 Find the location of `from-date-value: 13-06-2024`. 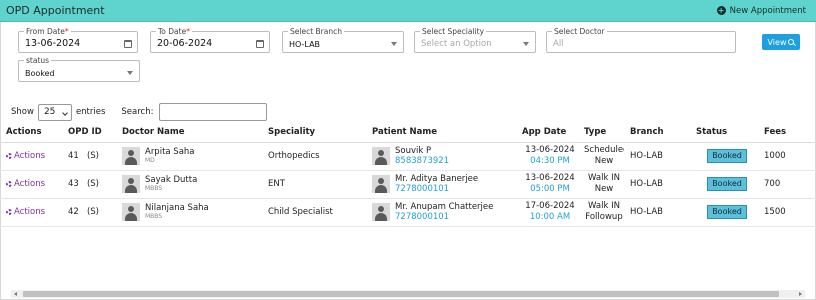

from-date-value: 13-06-2024 is located at coordinates (53, 43).